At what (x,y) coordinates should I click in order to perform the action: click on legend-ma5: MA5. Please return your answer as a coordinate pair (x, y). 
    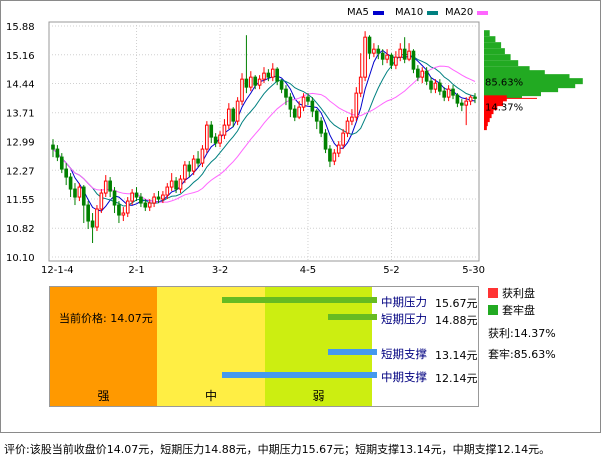
    Looking at the image, I should click on (365, 12).